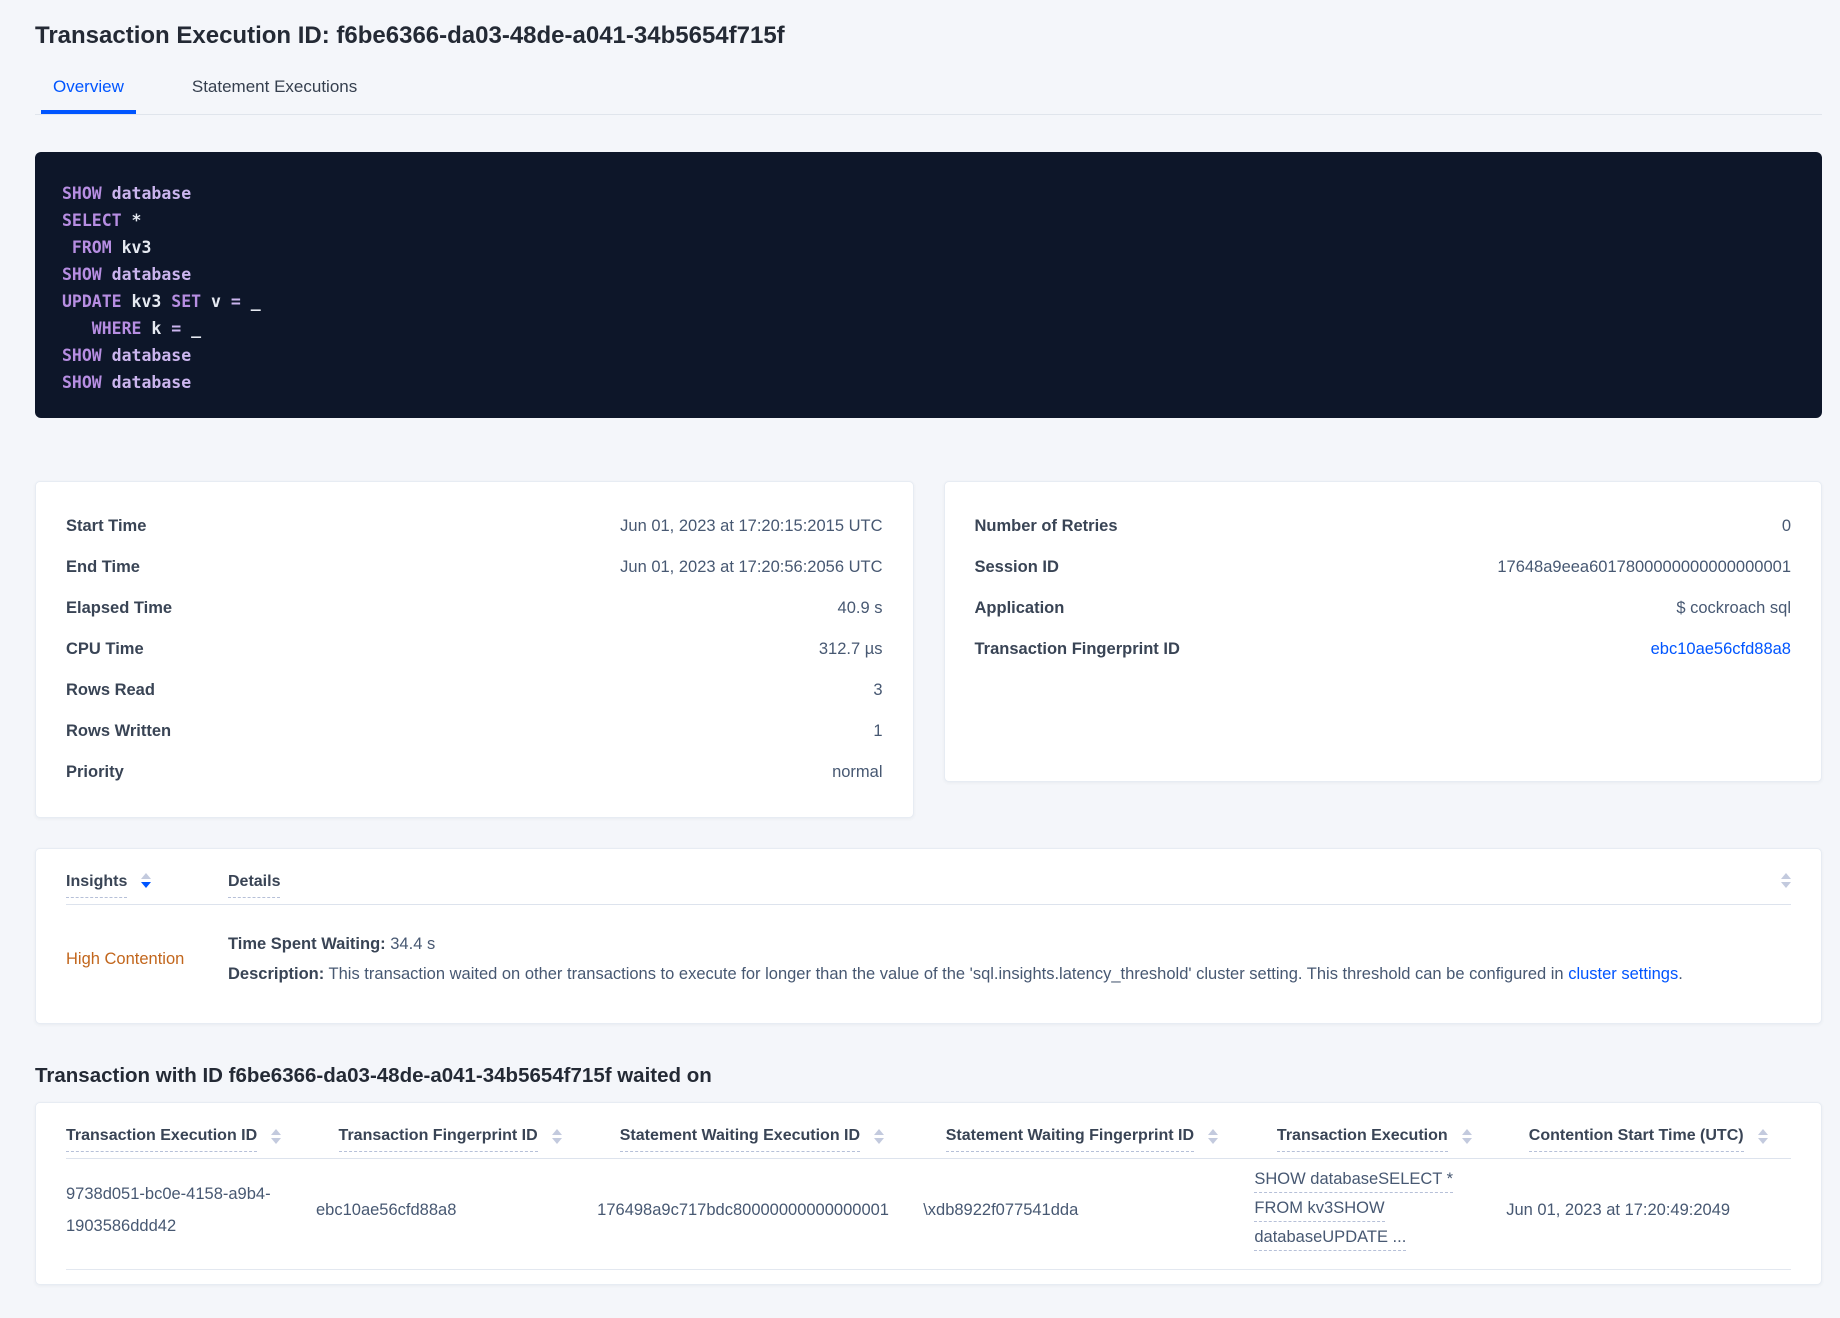 This screenshot has height=1318, width=1840. I want to click on row-value: normal, so click(857, 772).